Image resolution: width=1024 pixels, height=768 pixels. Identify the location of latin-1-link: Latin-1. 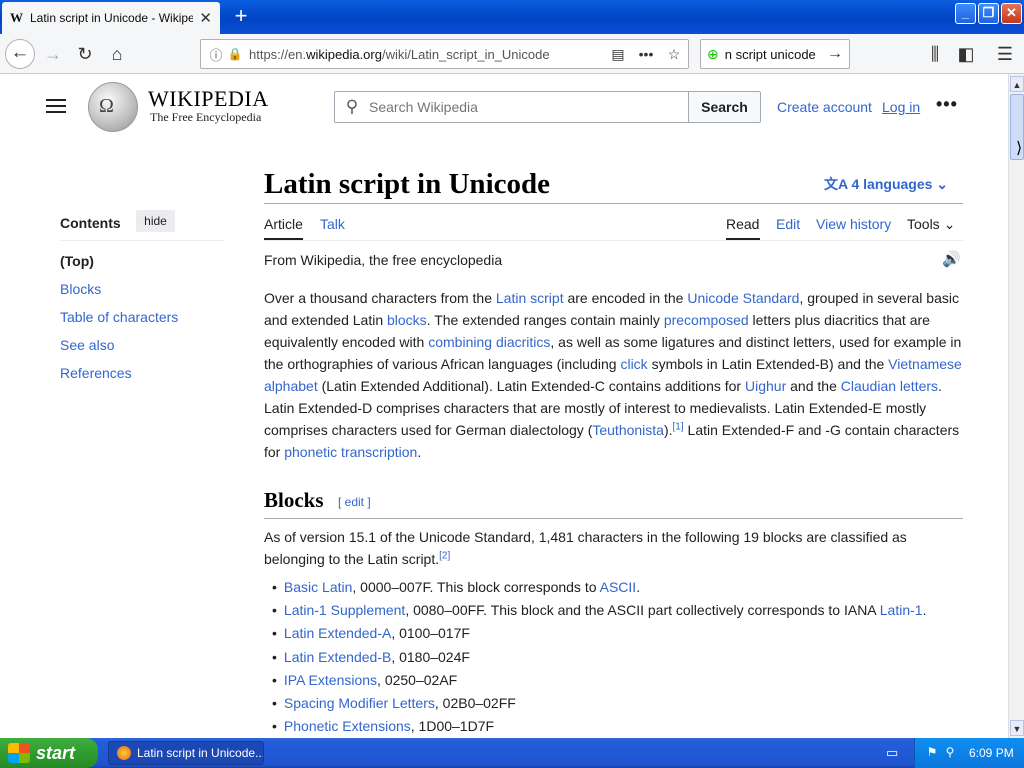
(901, 610).